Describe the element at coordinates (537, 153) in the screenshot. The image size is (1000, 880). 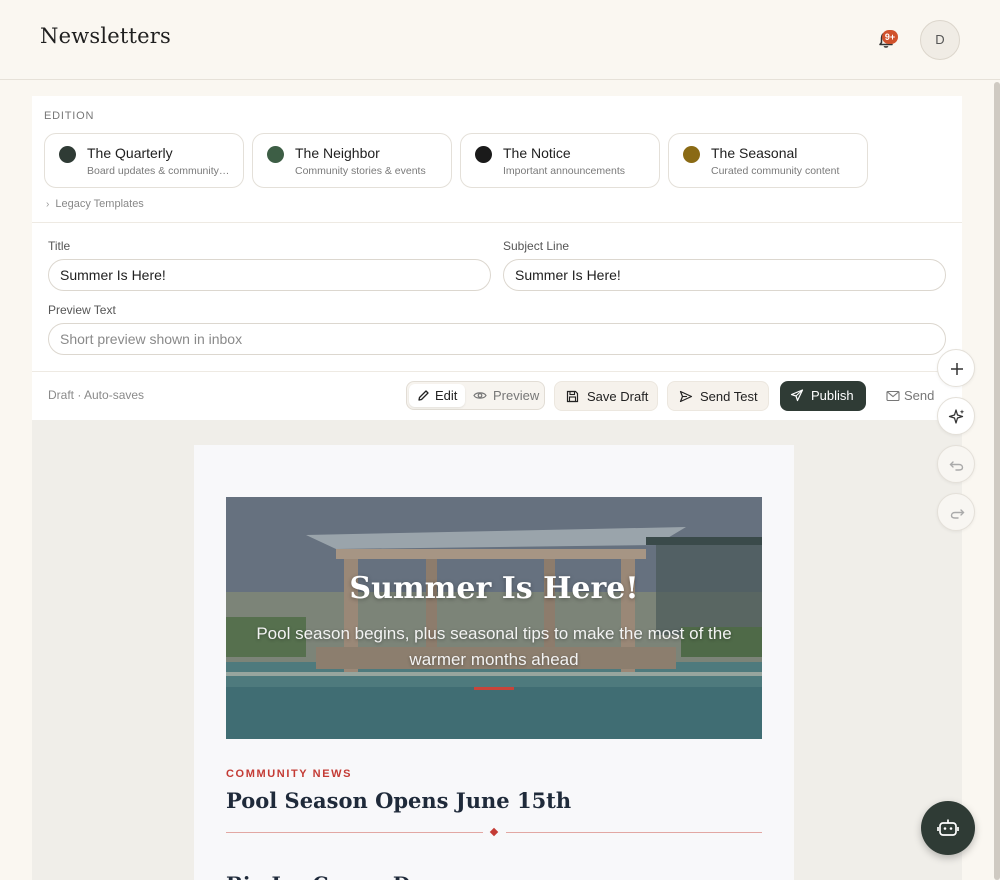
I see `edition-name: The Notice` at that location.